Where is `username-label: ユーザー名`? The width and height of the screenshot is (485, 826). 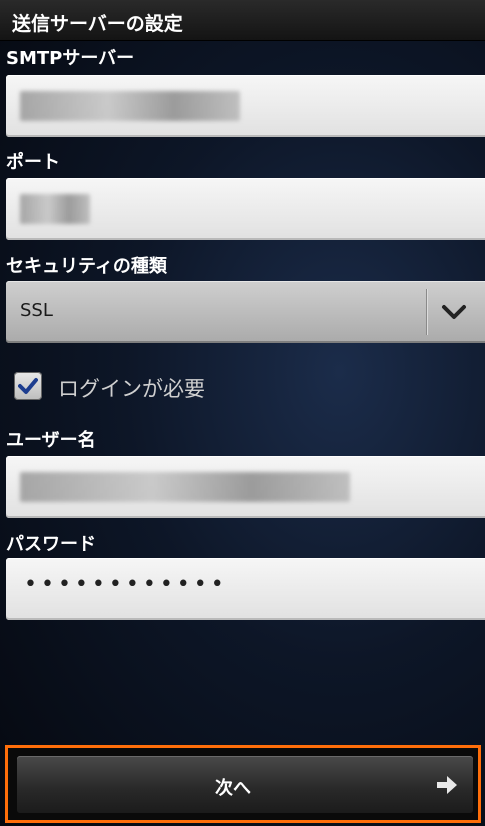
username-label: ユーザー名 is located at coordinates (51, 440).